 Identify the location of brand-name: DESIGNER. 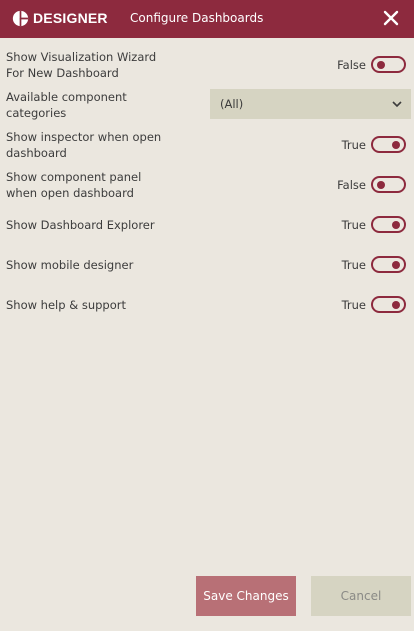
(70, 18).